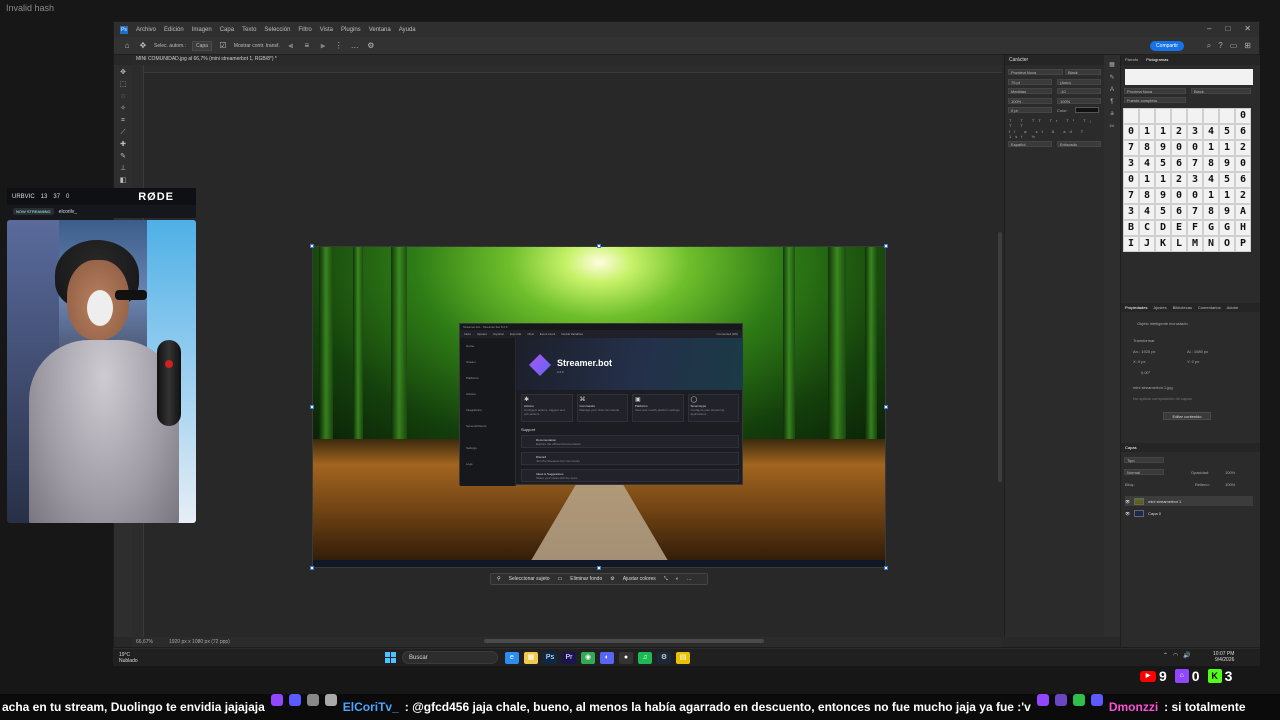 The height and width of the screenshot is (720, 1280). Describe the element at coordinates (1056, 134) in the screenshot. I see `opentype-buttons: fi ø st A ad T 1st ½` at that location.